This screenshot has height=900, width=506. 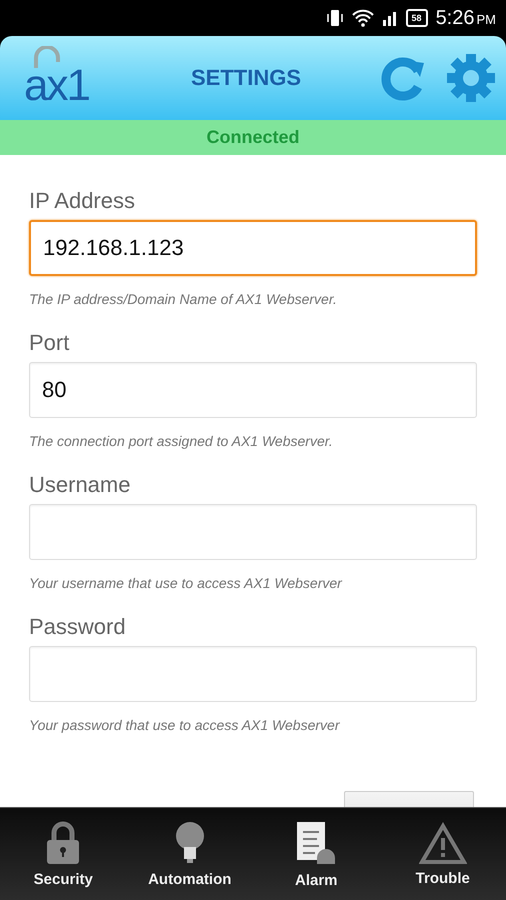 I want to click on tab: Automation, so click(x=189, y=854).